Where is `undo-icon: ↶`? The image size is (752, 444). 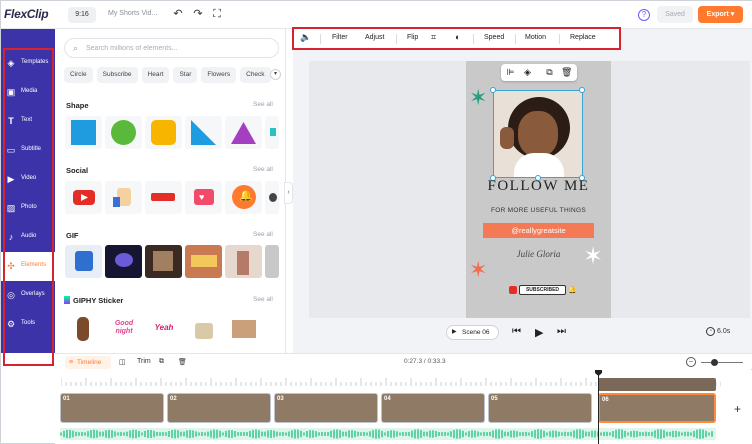 undo-icon: ↶ is located at coordinates (178, 14).